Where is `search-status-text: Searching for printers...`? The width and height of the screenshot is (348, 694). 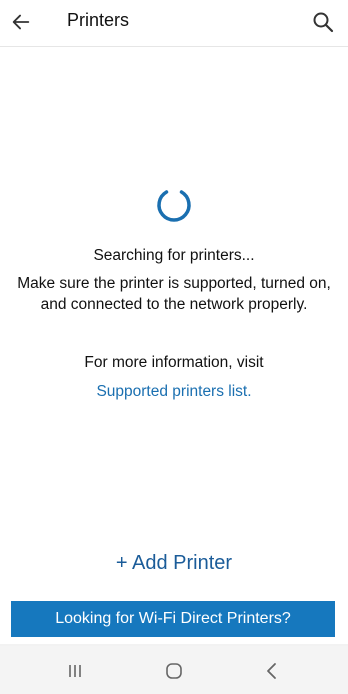 search-status-text: Searching for printers... is located at coordinates (174, 255).